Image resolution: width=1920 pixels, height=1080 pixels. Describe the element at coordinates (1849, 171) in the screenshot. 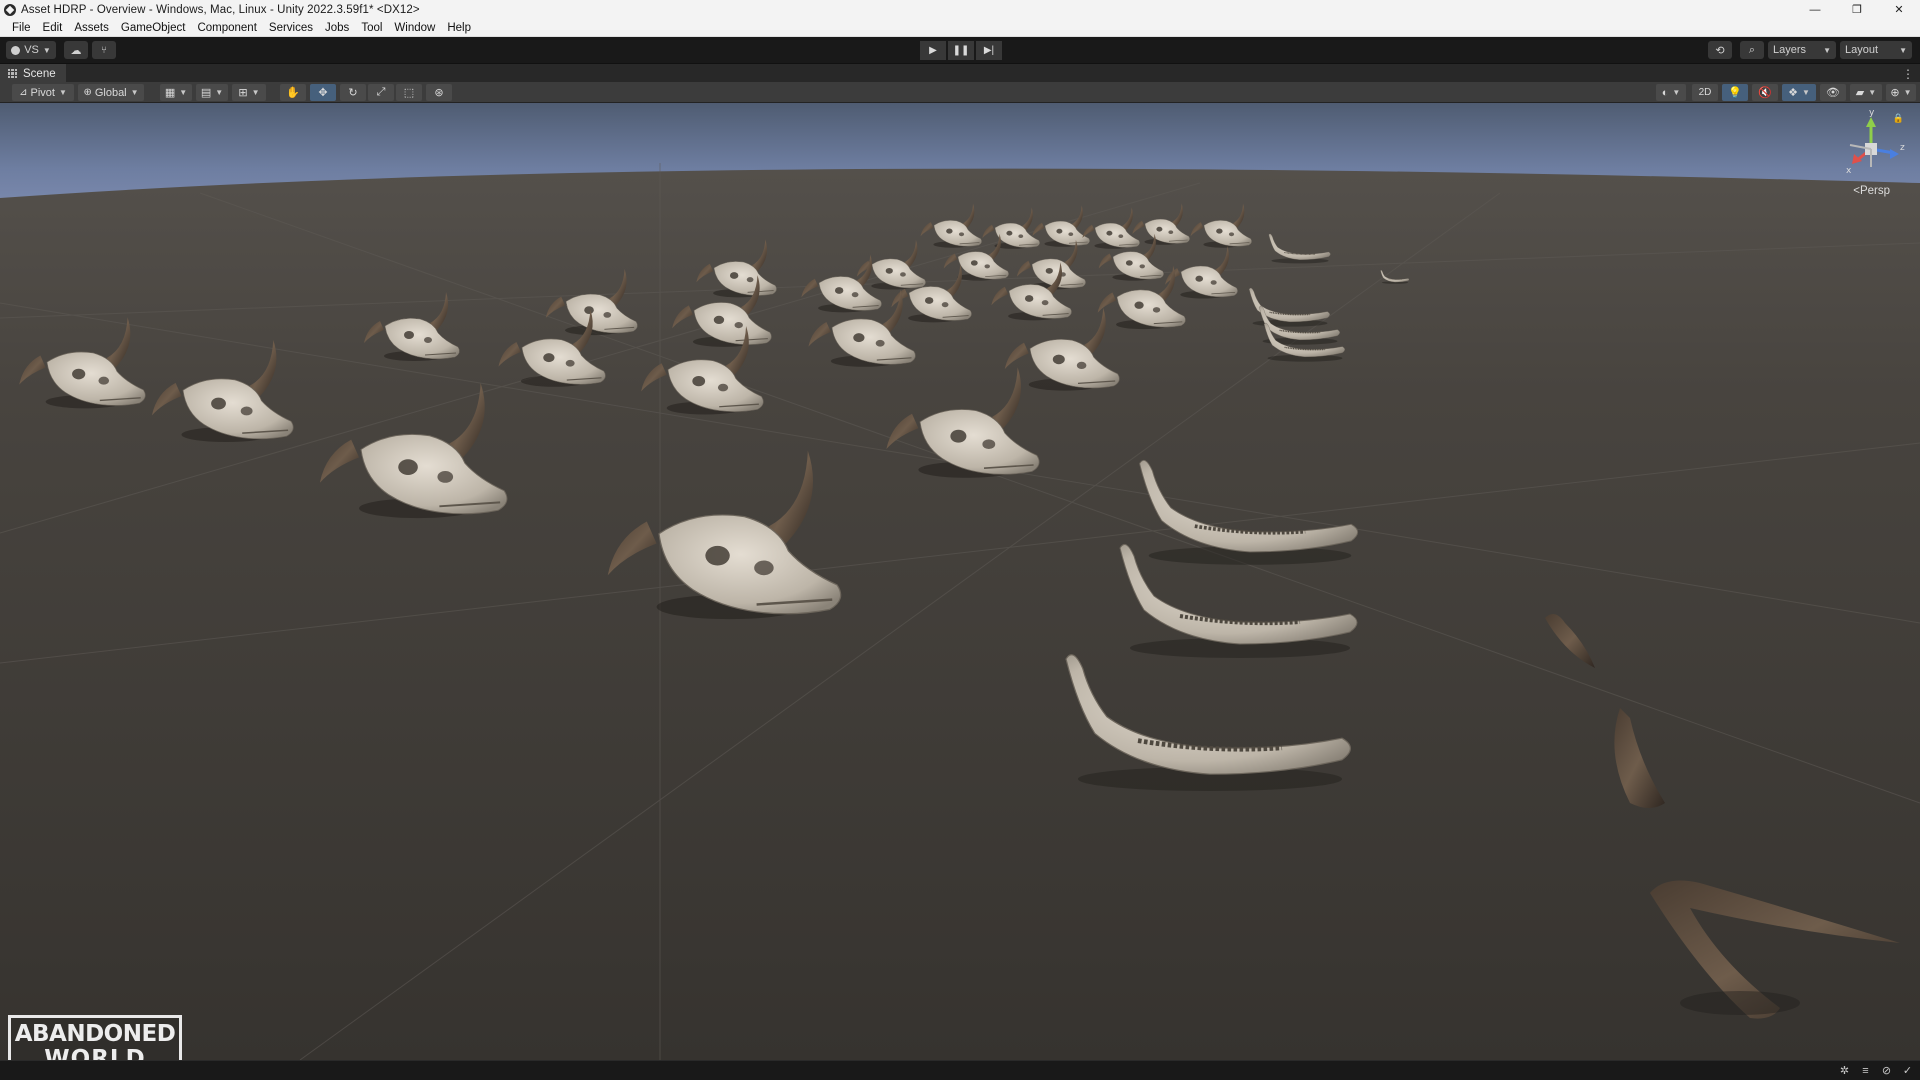

I see `gizmo-x-label: x` at that location.